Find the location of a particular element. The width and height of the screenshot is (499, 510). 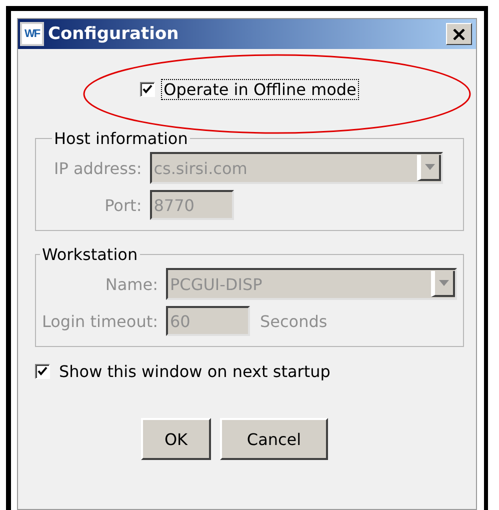

group-title: Workstation is located at coordinates (90, 254).